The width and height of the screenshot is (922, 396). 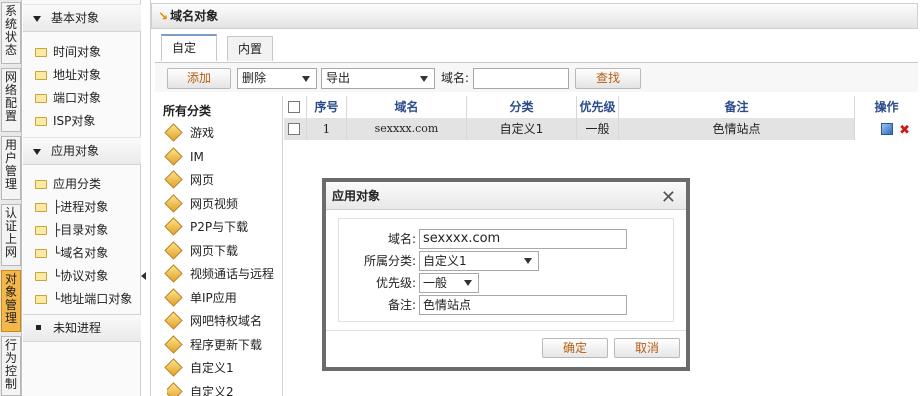 What do you see at coordinates (449, 283) in the screenshot?
I see `priority-select: 一般` at bounding box center [449, 283].